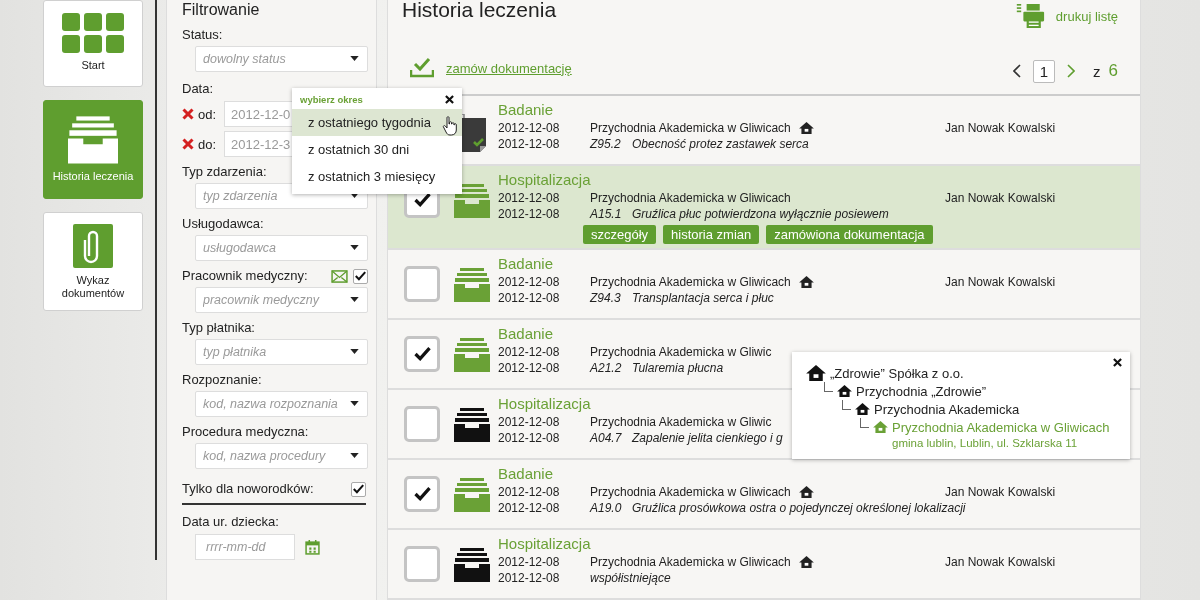 The height and width of the screenshot is (600, 1200). Describe the element at coordinates (202, 35) in the screenshot. I see `field-label: Status:` at that location.